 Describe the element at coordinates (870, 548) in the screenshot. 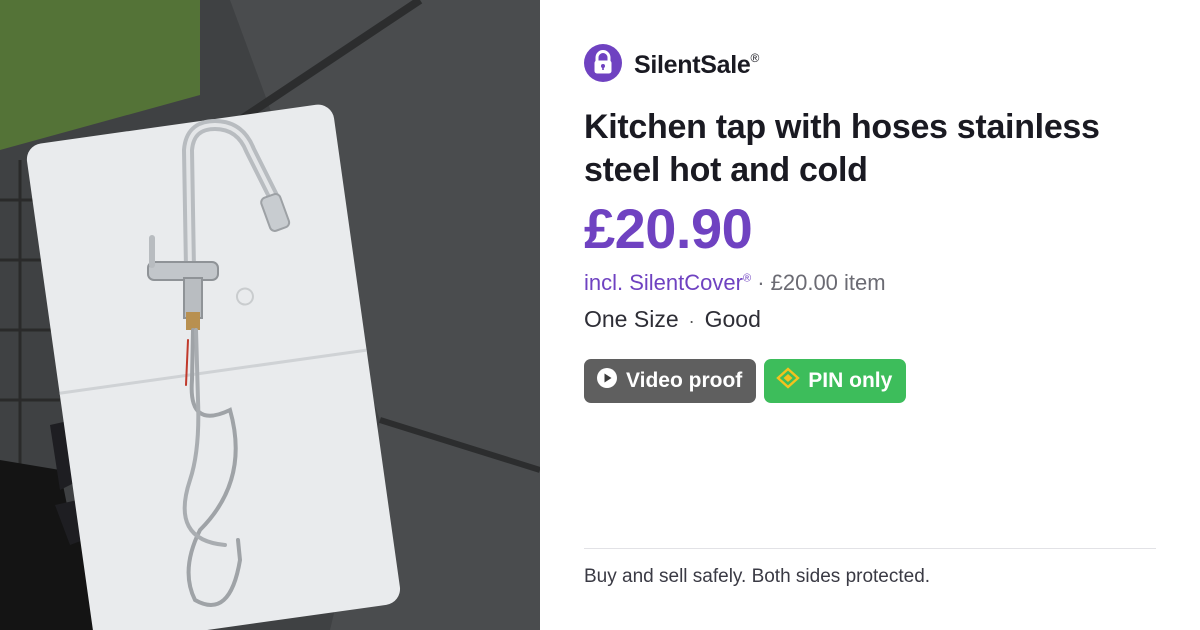

I see `footer-divider` at that location.